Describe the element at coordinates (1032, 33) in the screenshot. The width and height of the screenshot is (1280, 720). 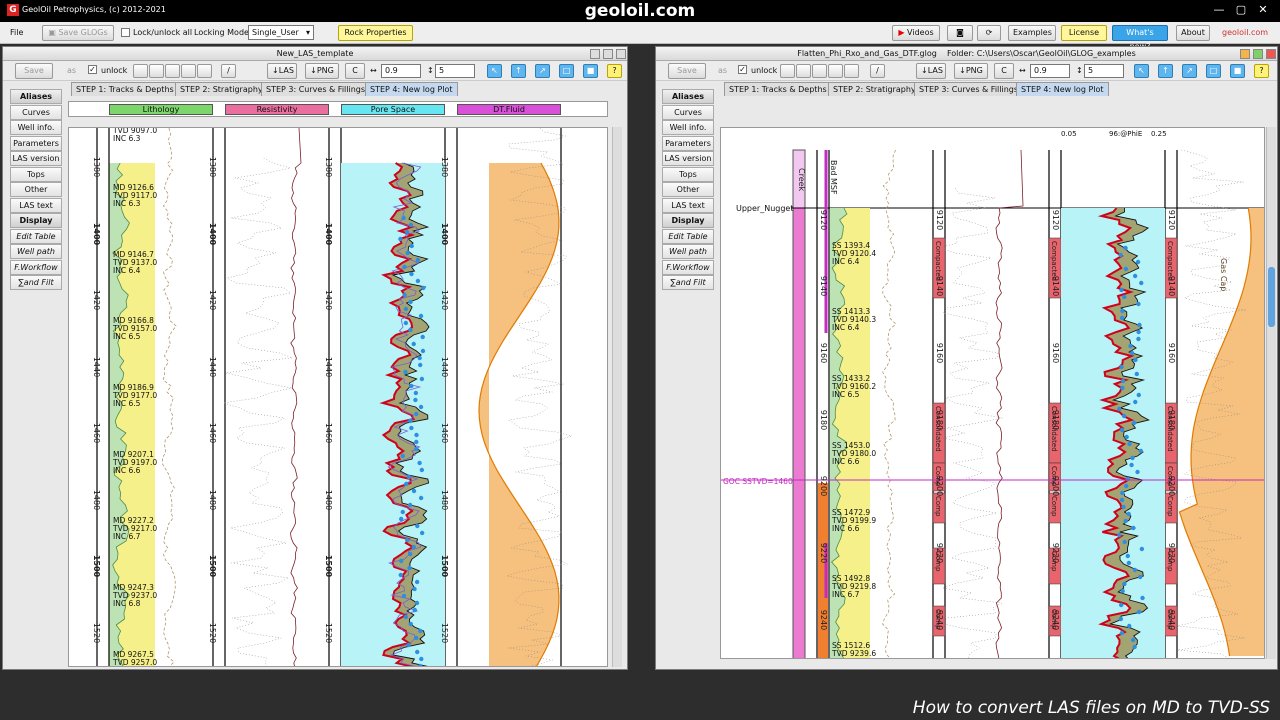
I see `examples-button: Examples` at that location.